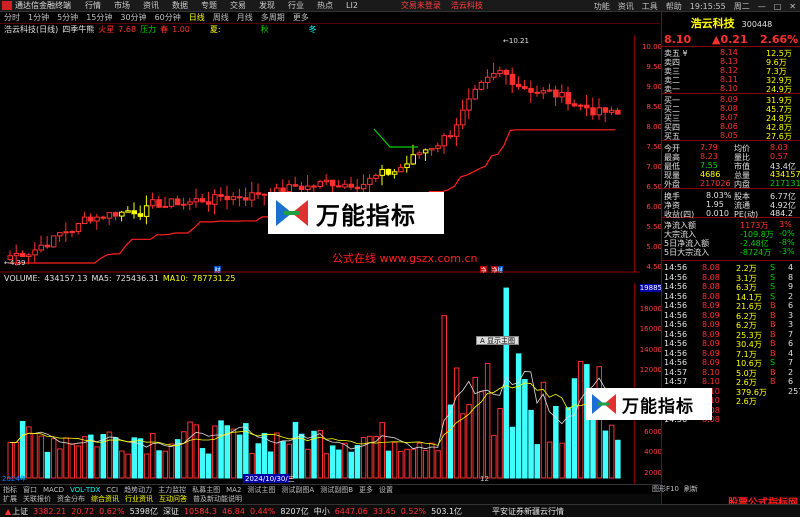 Image resolution: width=800 pixels, height=517 pixels. I want to click on subtab-industry-news: 行业资讯, so click(139, 499).